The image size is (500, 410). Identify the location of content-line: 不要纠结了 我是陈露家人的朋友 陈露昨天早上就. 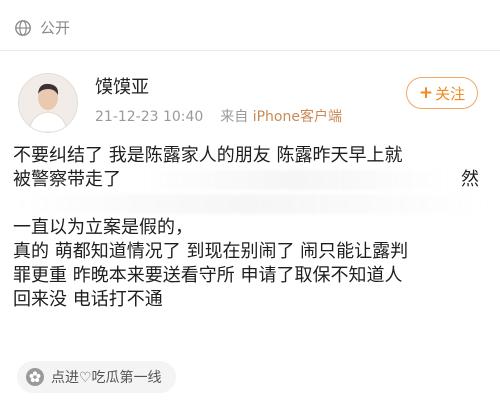
(208, 155).